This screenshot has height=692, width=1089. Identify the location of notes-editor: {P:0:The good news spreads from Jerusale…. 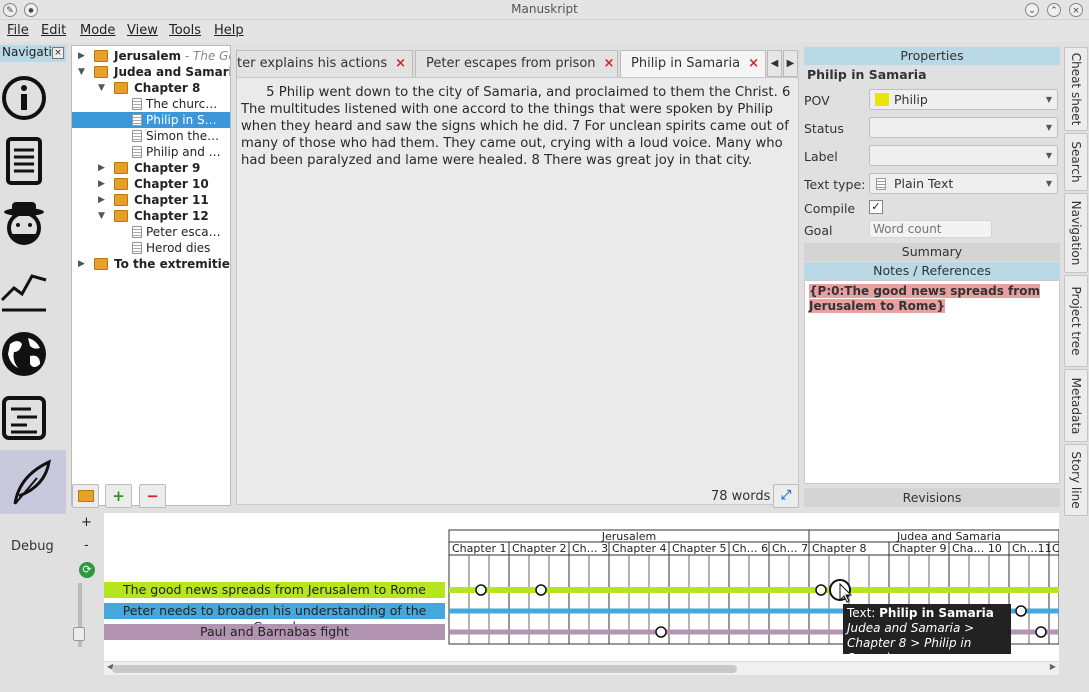
(932, 382).